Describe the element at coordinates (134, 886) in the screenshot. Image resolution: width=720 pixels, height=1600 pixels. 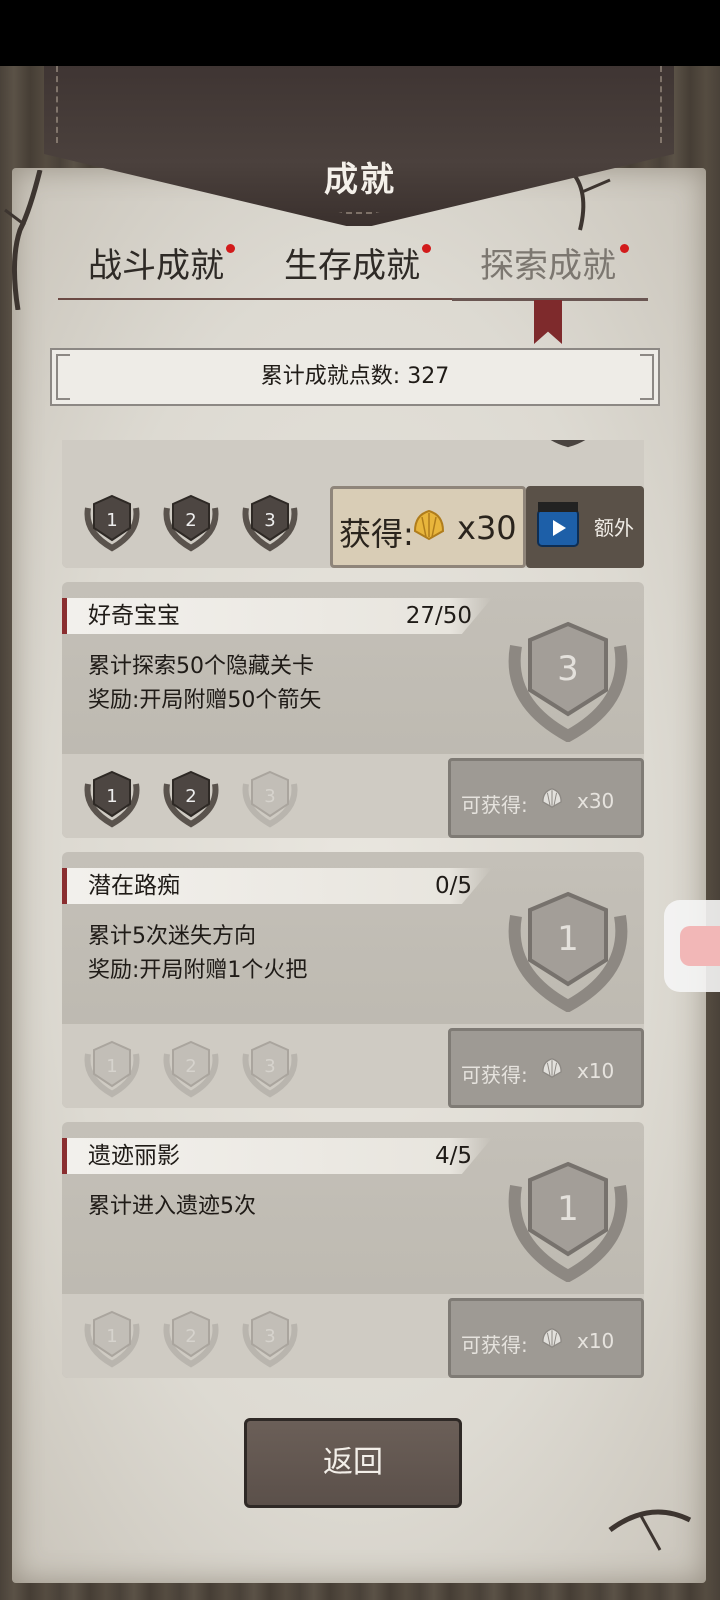
I see `achievement-name: 潜在路痴` at that location.